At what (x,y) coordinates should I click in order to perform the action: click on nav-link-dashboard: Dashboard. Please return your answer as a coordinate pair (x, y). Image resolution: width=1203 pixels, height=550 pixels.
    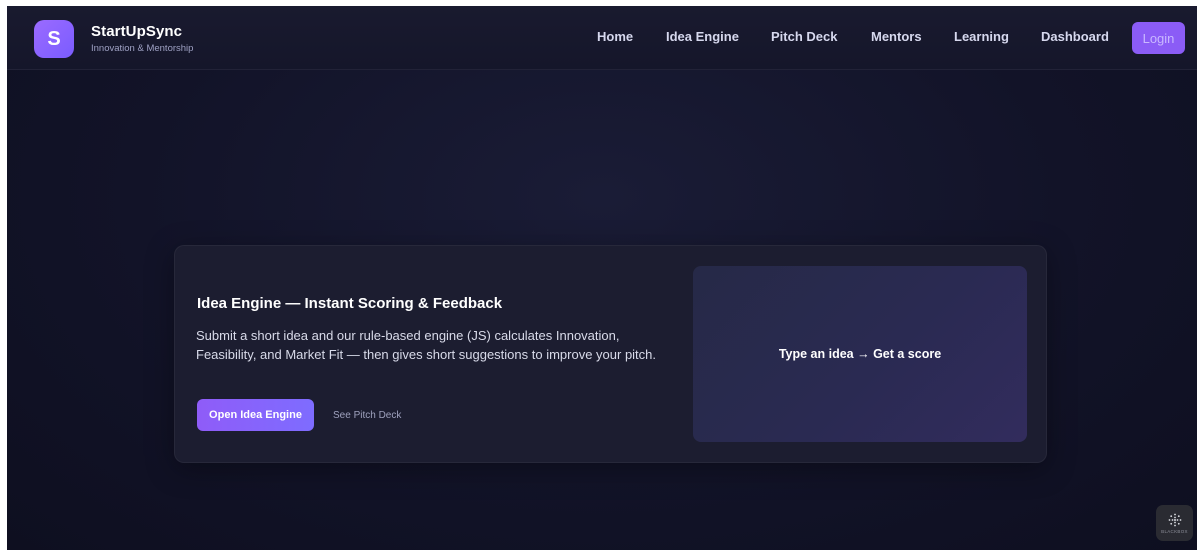
    Looking at the image, I should click on (1075, 36).